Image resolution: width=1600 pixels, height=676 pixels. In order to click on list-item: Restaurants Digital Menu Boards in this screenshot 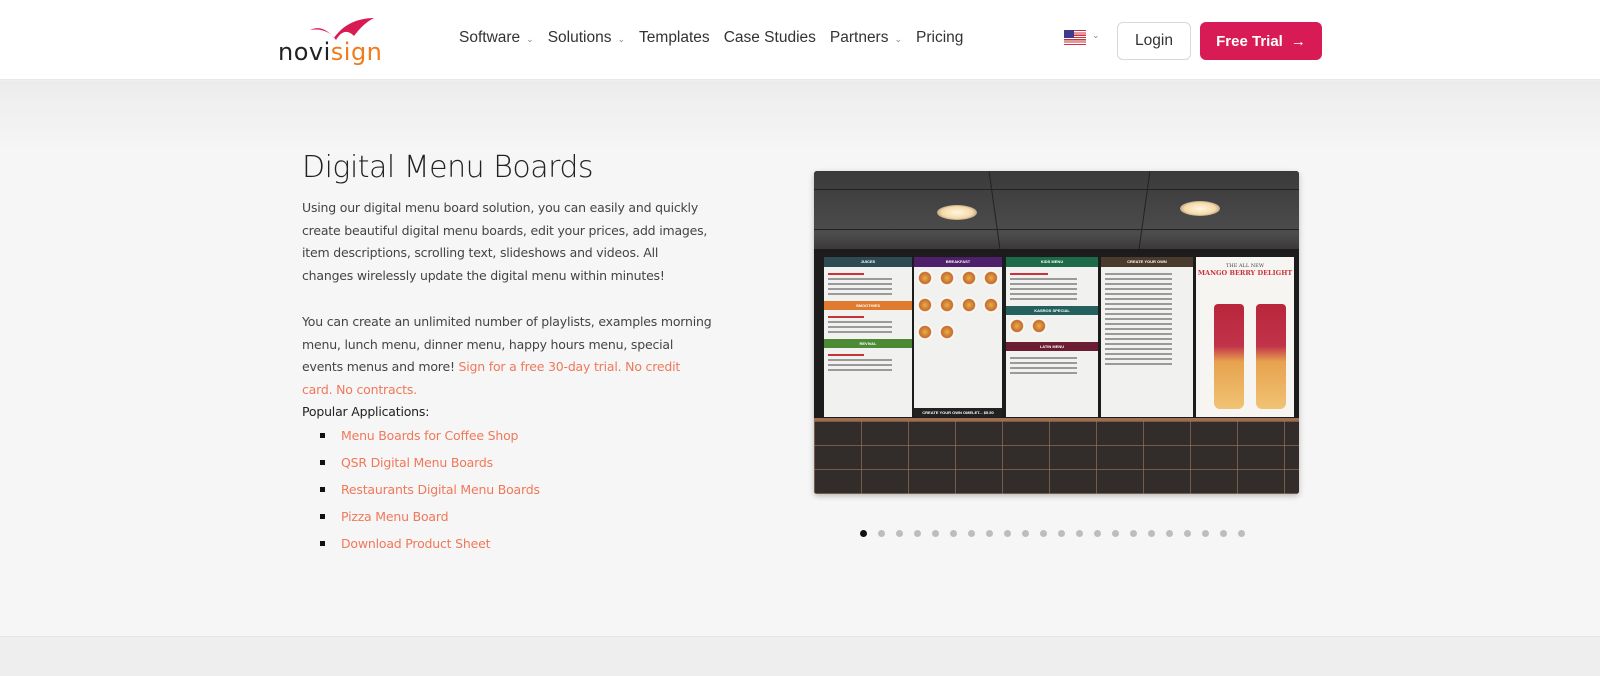, I will do `click(430, 495)`.